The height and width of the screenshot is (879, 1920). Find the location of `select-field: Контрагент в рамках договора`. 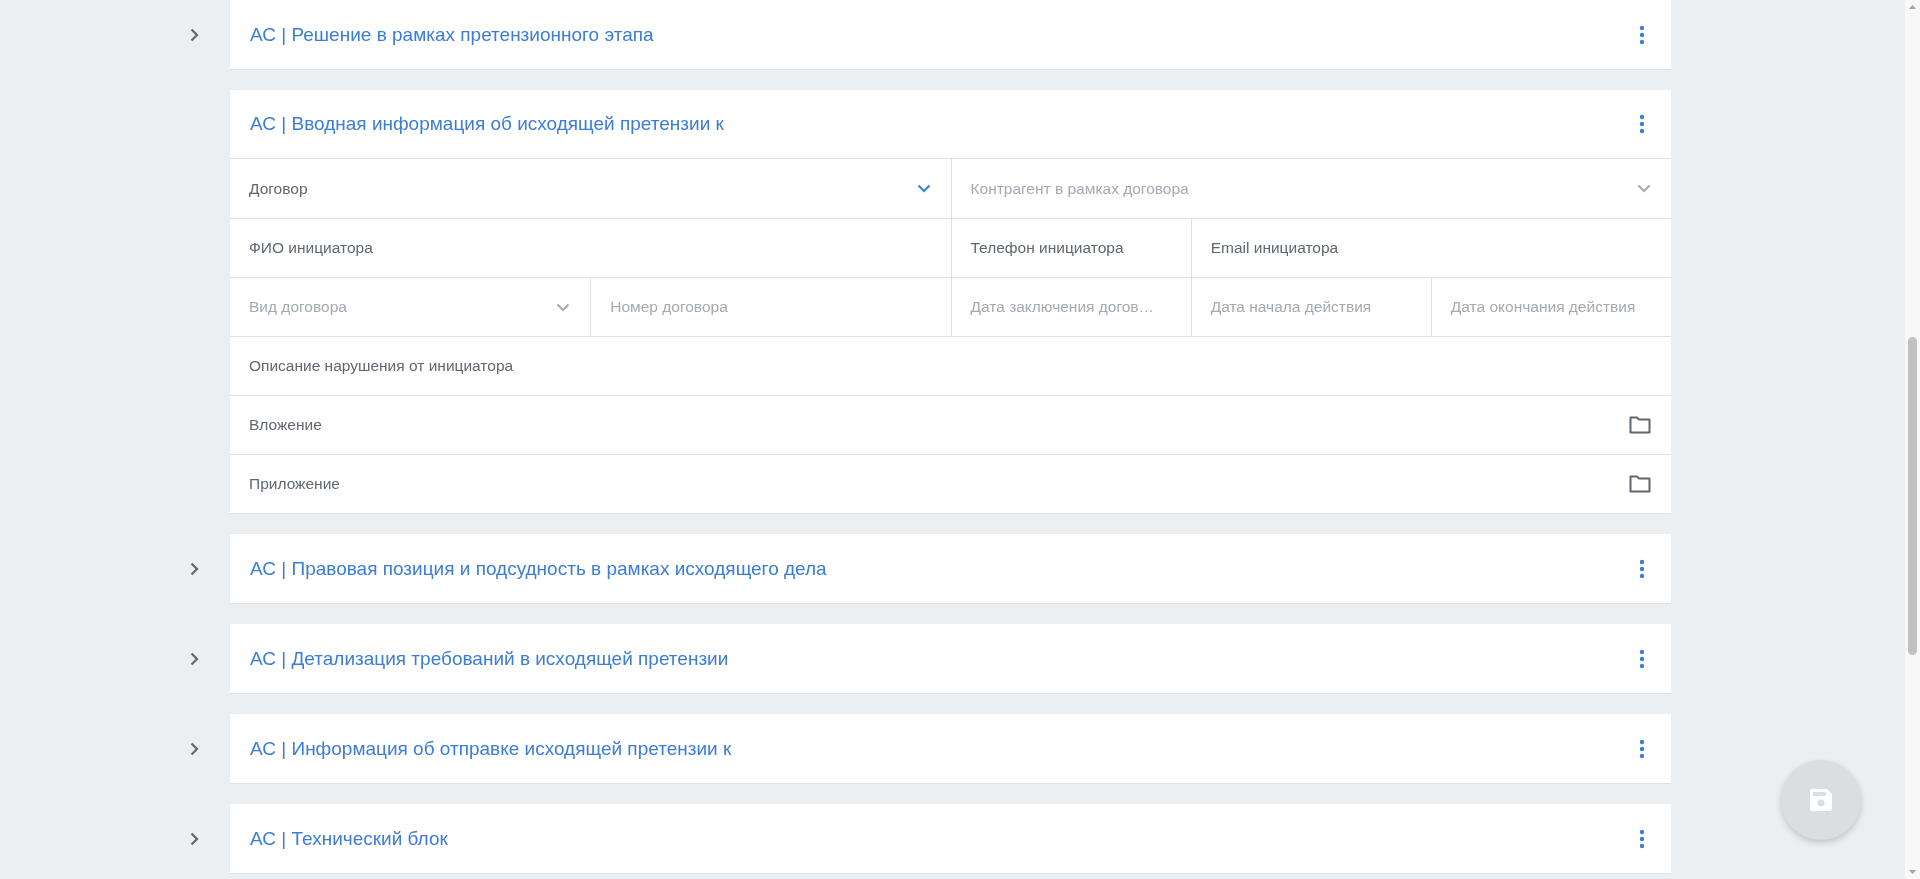

select-field: Контрагент в рамках договора is located at coordinates (1310, 188).